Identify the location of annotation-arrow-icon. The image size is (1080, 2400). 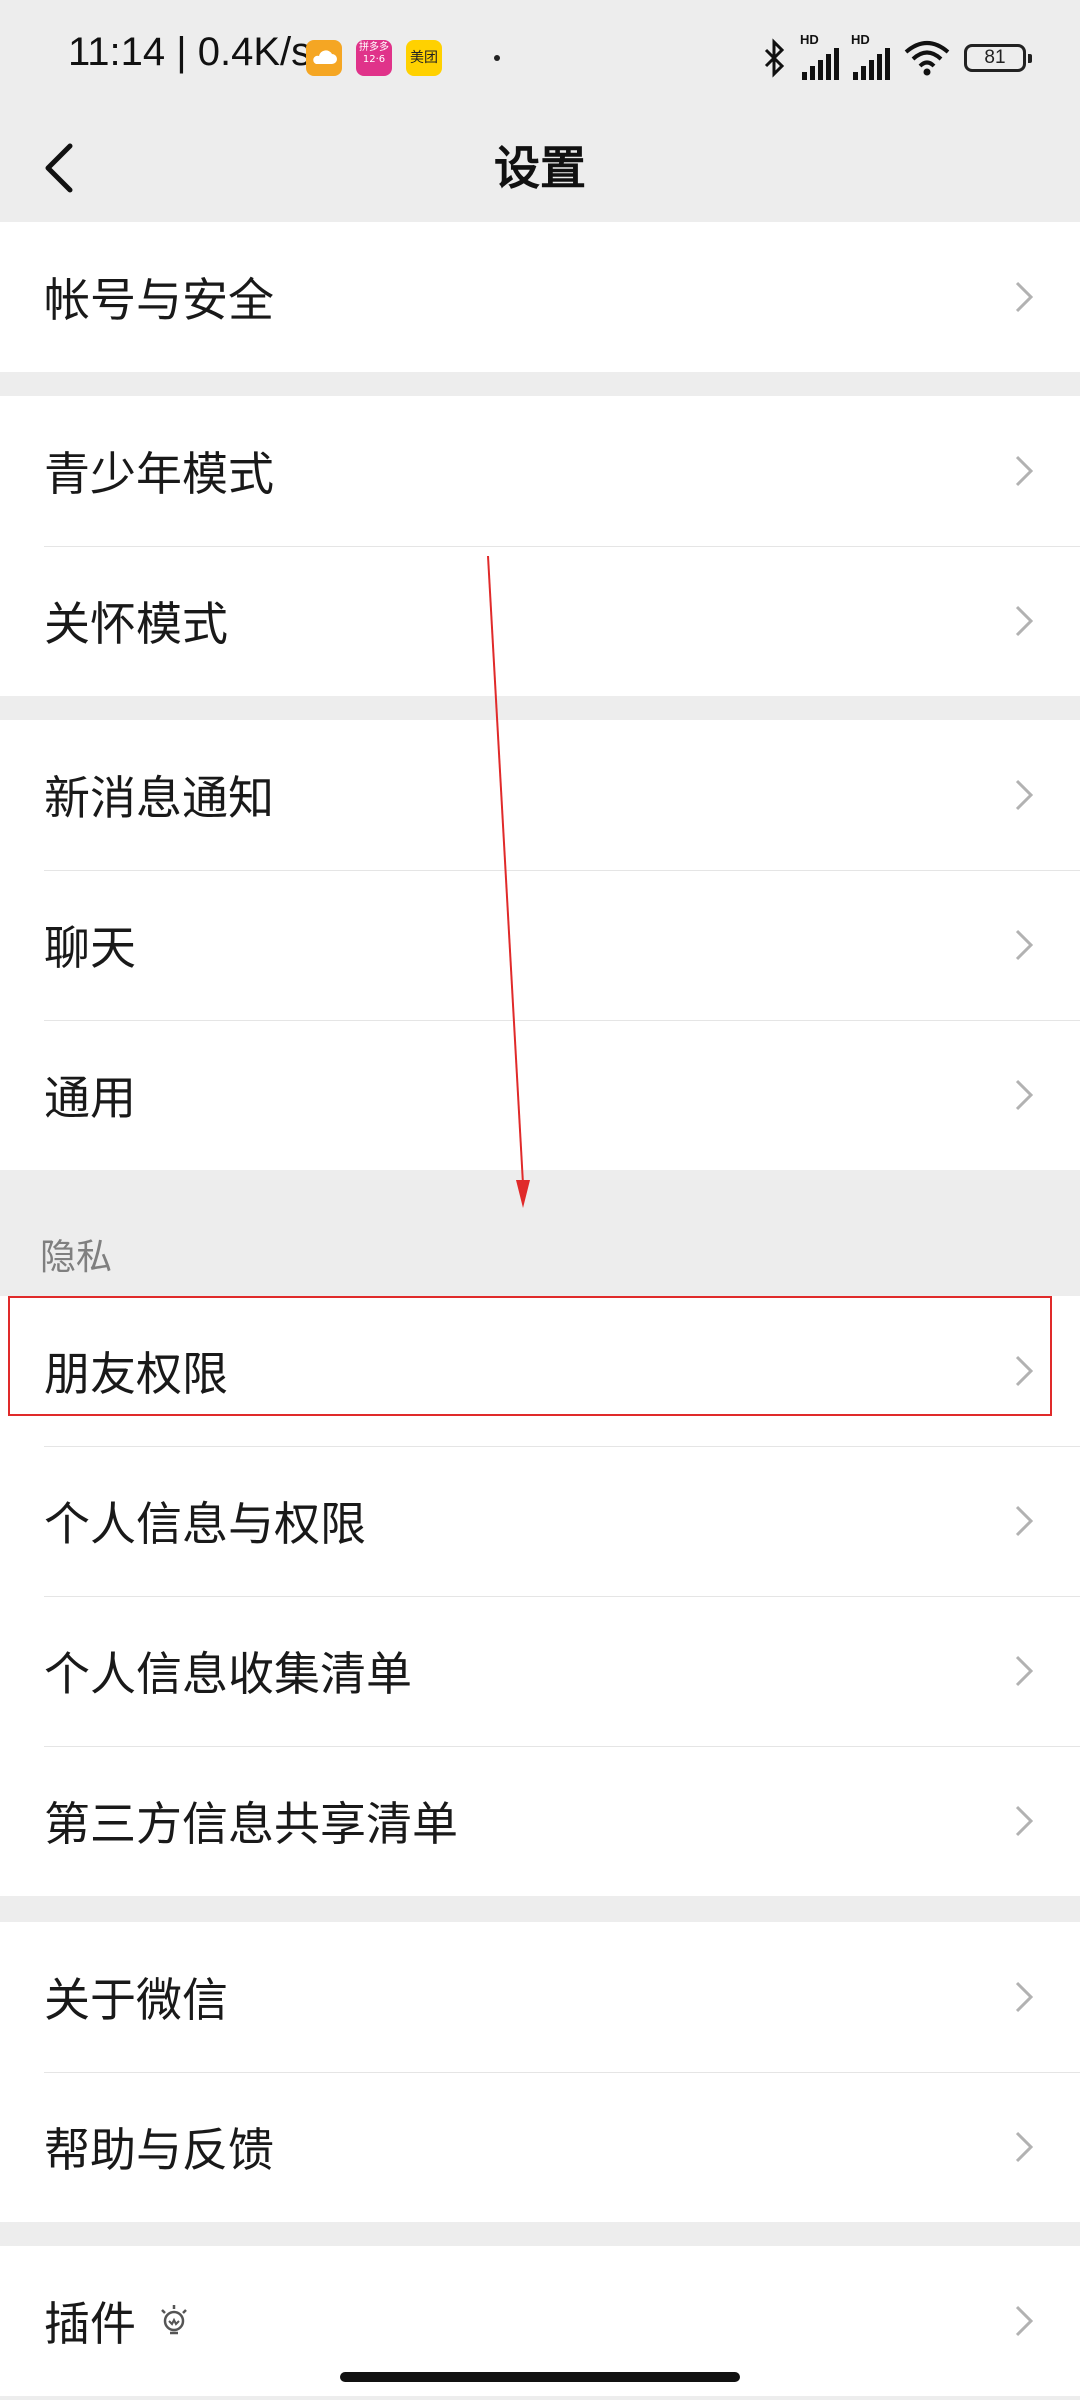
(508, 881).